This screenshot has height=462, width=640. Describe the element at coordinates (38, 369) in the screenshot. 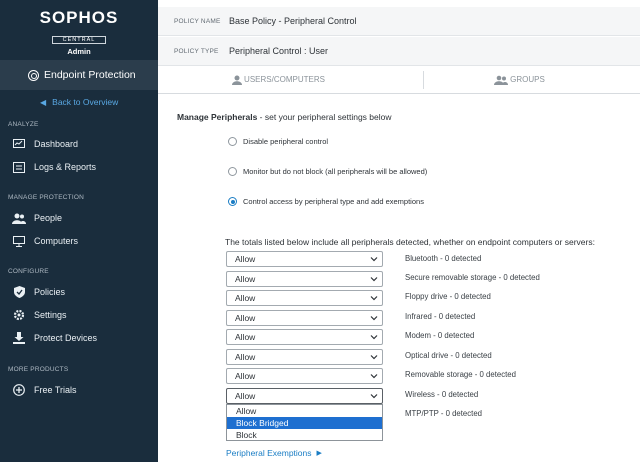

I see `section-more-products: MORE PRODUCTS` at that location.